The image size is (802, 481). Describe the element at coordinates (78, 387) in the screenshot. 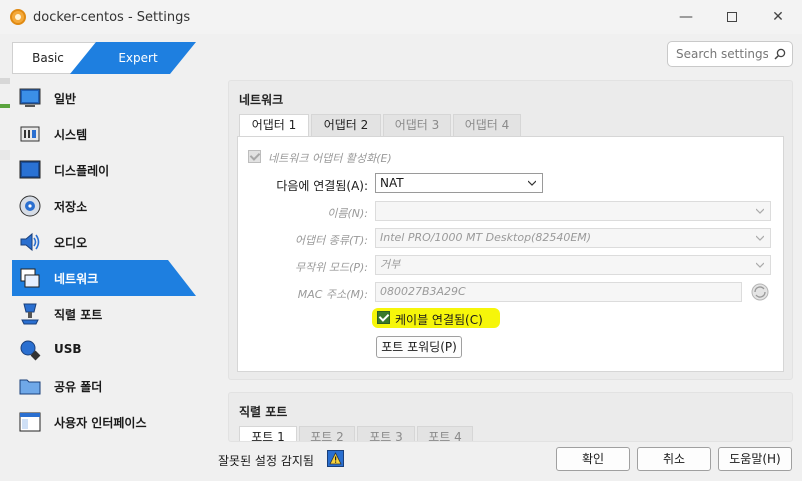

I see `sidebar-item-label: 공유 폴더` at that location.